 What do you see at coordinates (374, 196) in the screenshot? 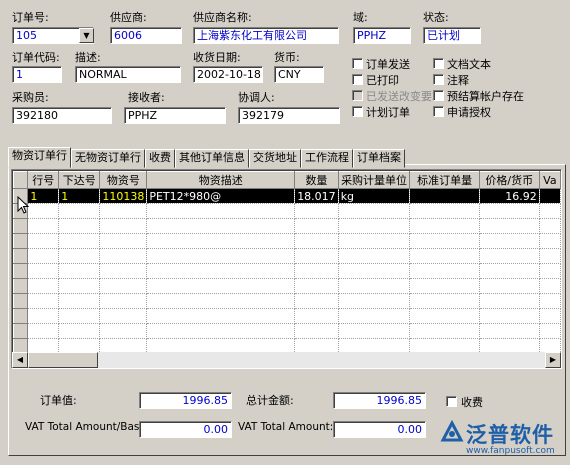
I see `cell-purchase-uom: kg` at bounding box center [374, 196].